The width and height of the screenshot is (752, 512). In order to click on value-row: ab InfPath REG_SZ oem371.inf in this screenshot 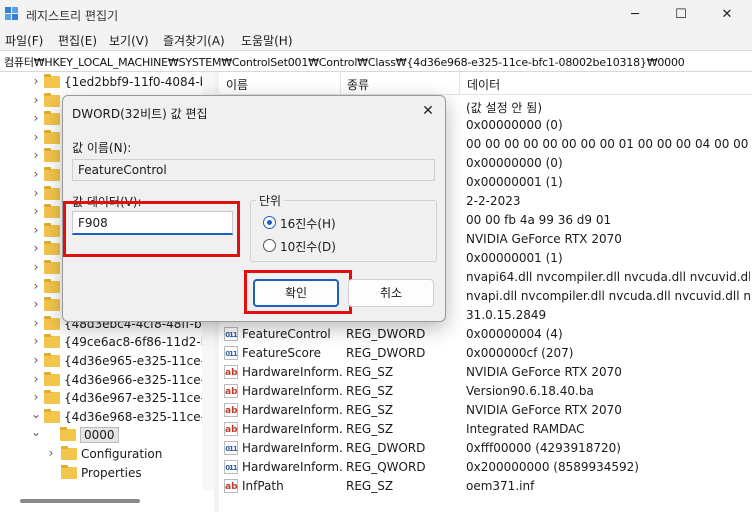, I will do `click(485, 486)`.